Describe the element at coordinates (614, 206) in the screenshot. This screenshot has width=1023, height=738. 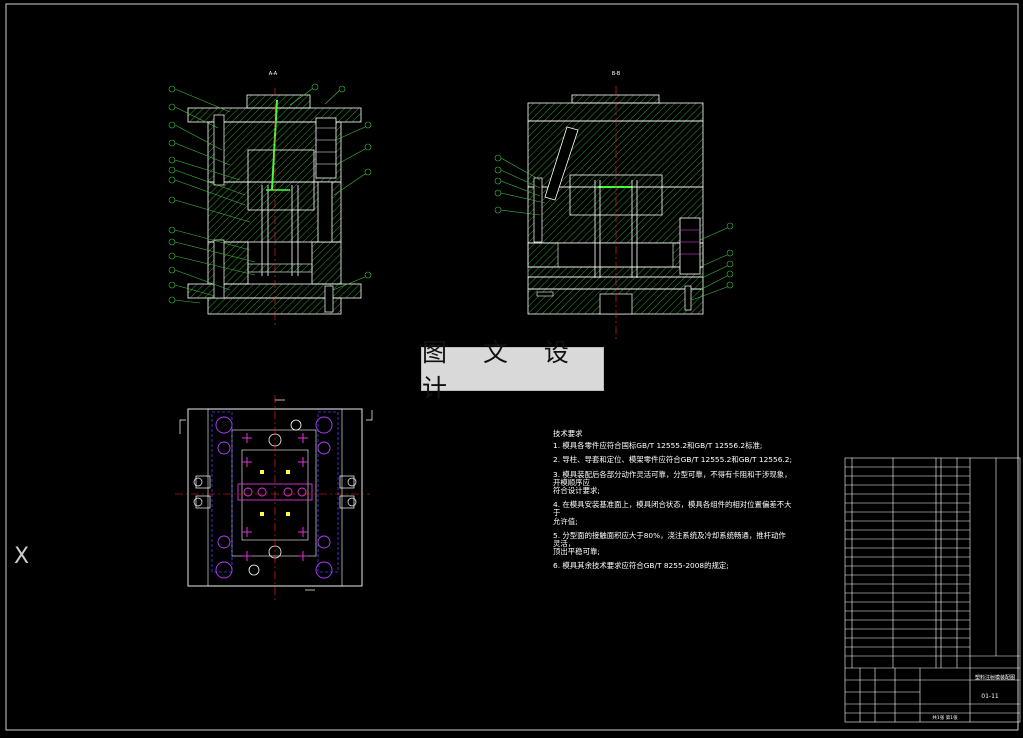
I see `section-view-b-b: B-B` at that location.